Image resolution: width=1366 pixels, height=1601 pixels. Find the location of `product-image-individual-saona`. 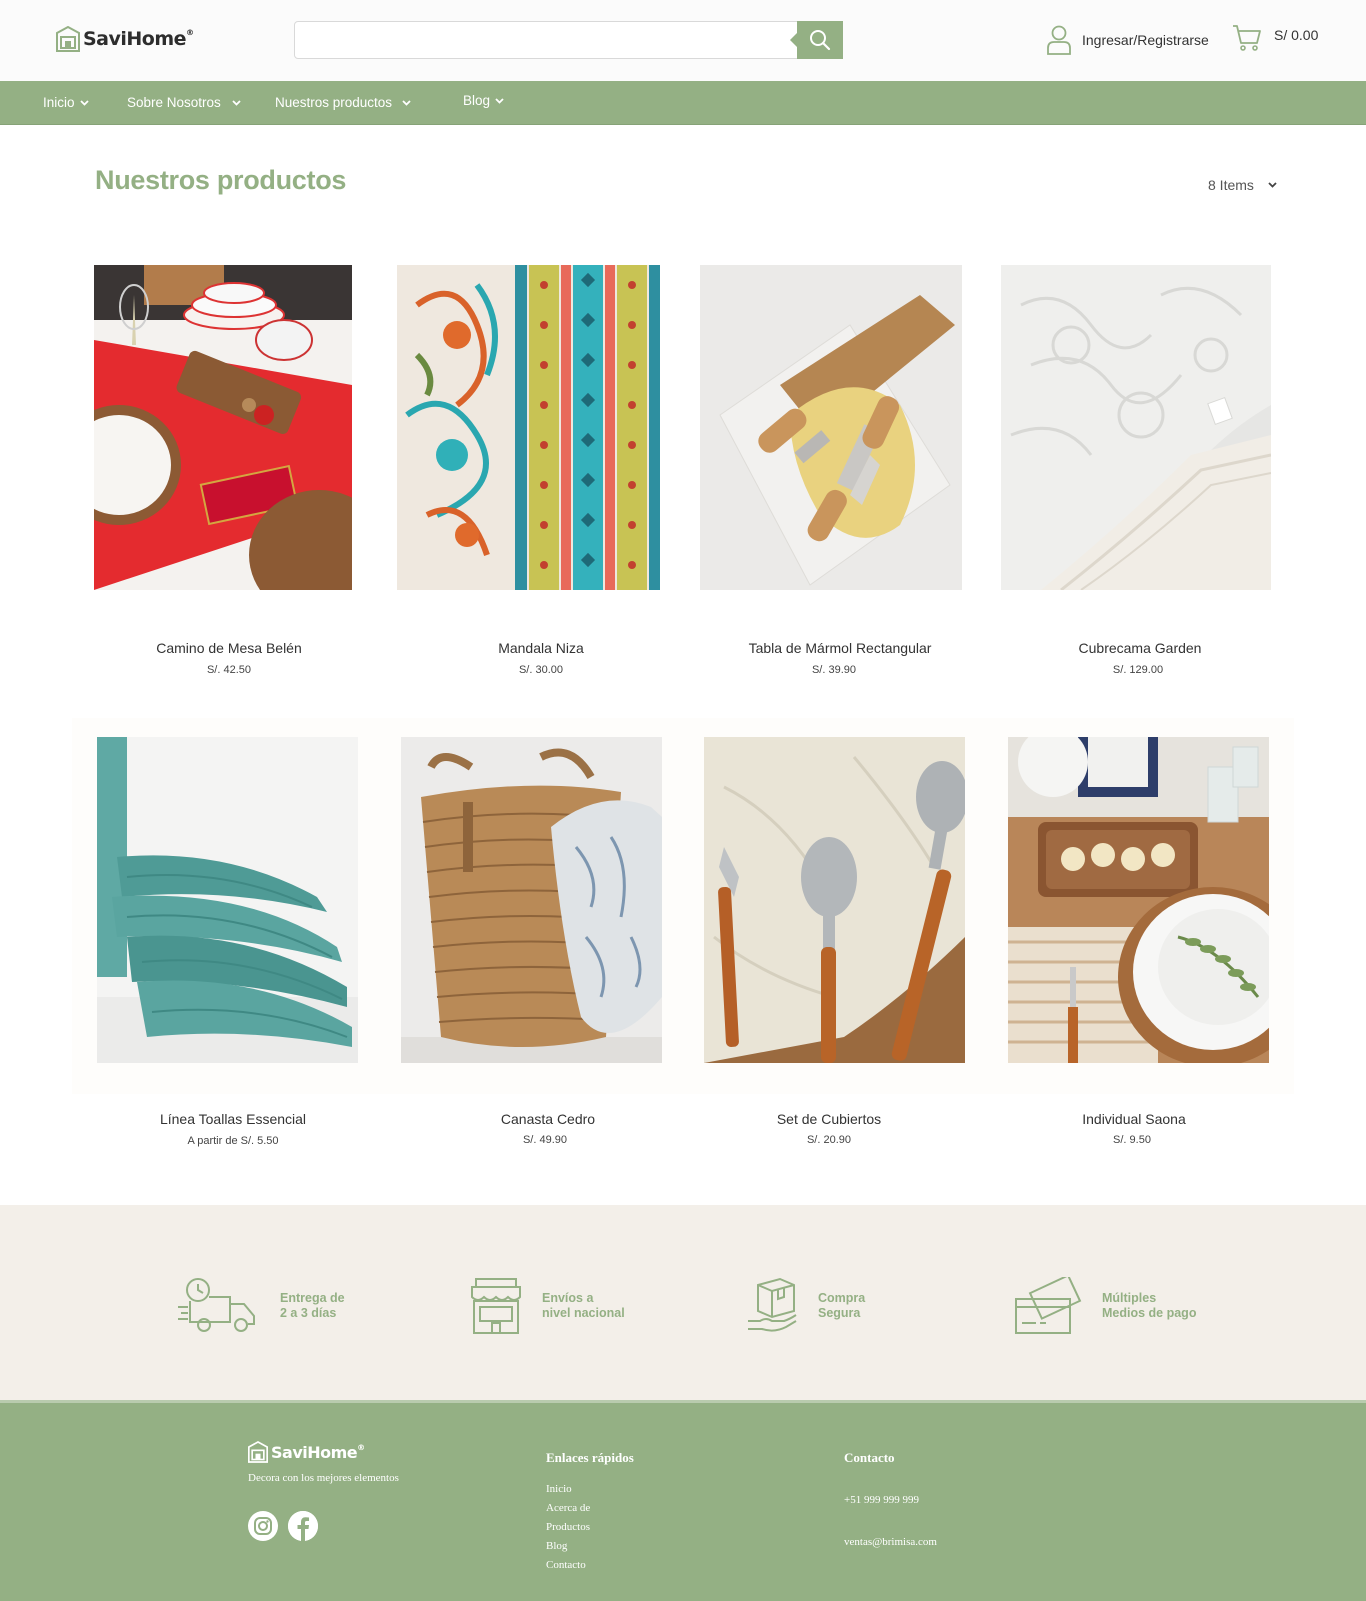

product-image-individual-saona is located at coordinates (1138, 900).